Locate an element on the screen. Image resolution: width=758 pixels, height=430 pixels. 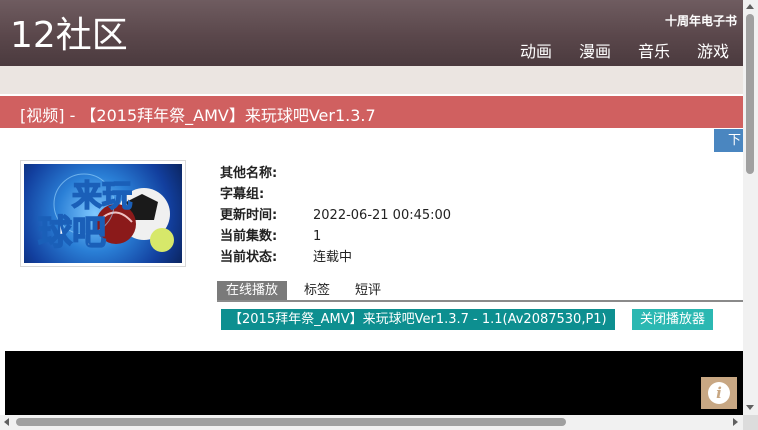
cover-title-bottom: 球吧 is located at coordinates (72, 233).